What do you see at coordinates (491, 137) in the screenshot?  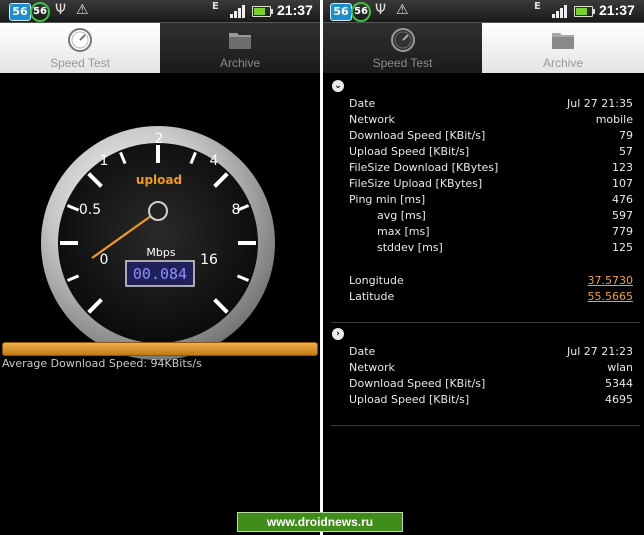 I see `list-item: Download Speed [KBit/s] 79` at bounding box center [491, 137].